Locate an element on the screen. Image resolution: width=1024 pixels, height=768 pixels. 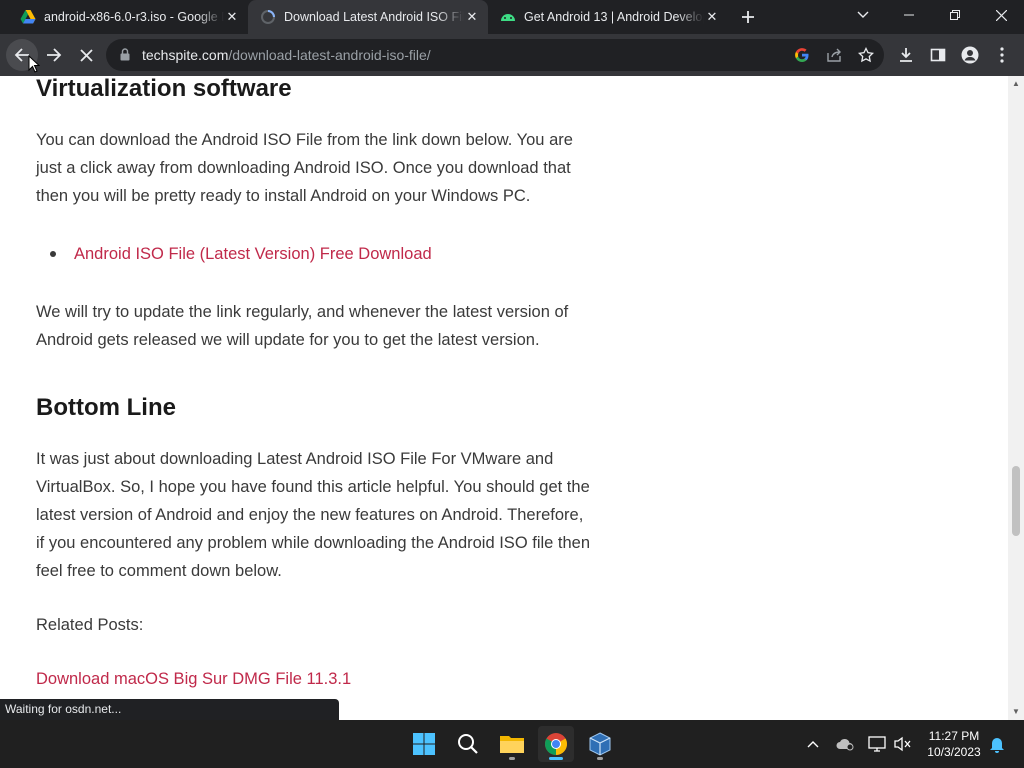
network-tray-button is located at coordinates (877, 744).